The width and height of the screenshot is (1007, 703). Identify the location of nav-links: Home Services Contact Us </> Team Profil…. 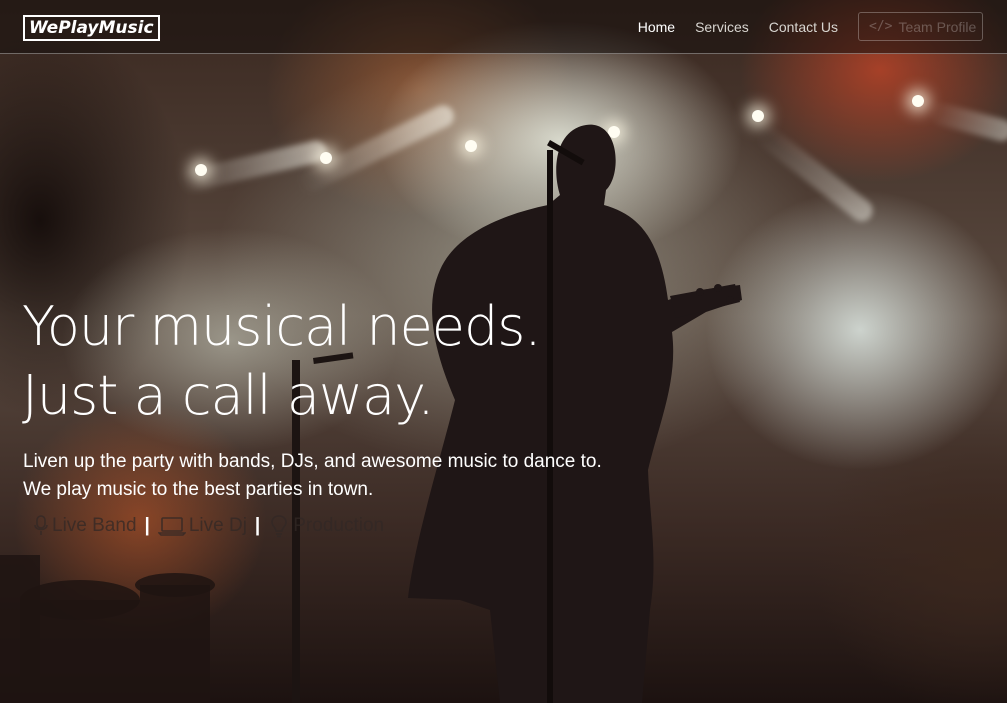
(822, 26).